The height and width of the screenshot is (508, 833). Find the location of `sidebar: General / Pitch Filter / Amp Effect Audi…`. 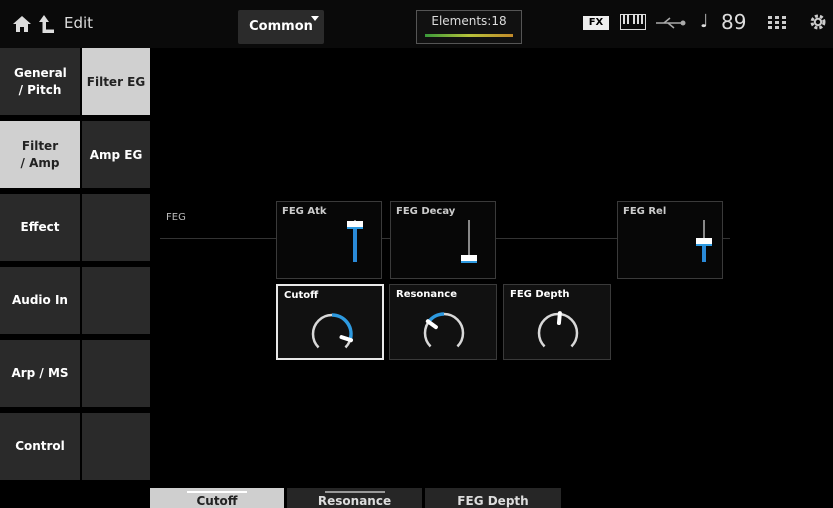

sidebar: General / Pitch Filter / Amp Effect Audi… is located at coordinates (40, 267).